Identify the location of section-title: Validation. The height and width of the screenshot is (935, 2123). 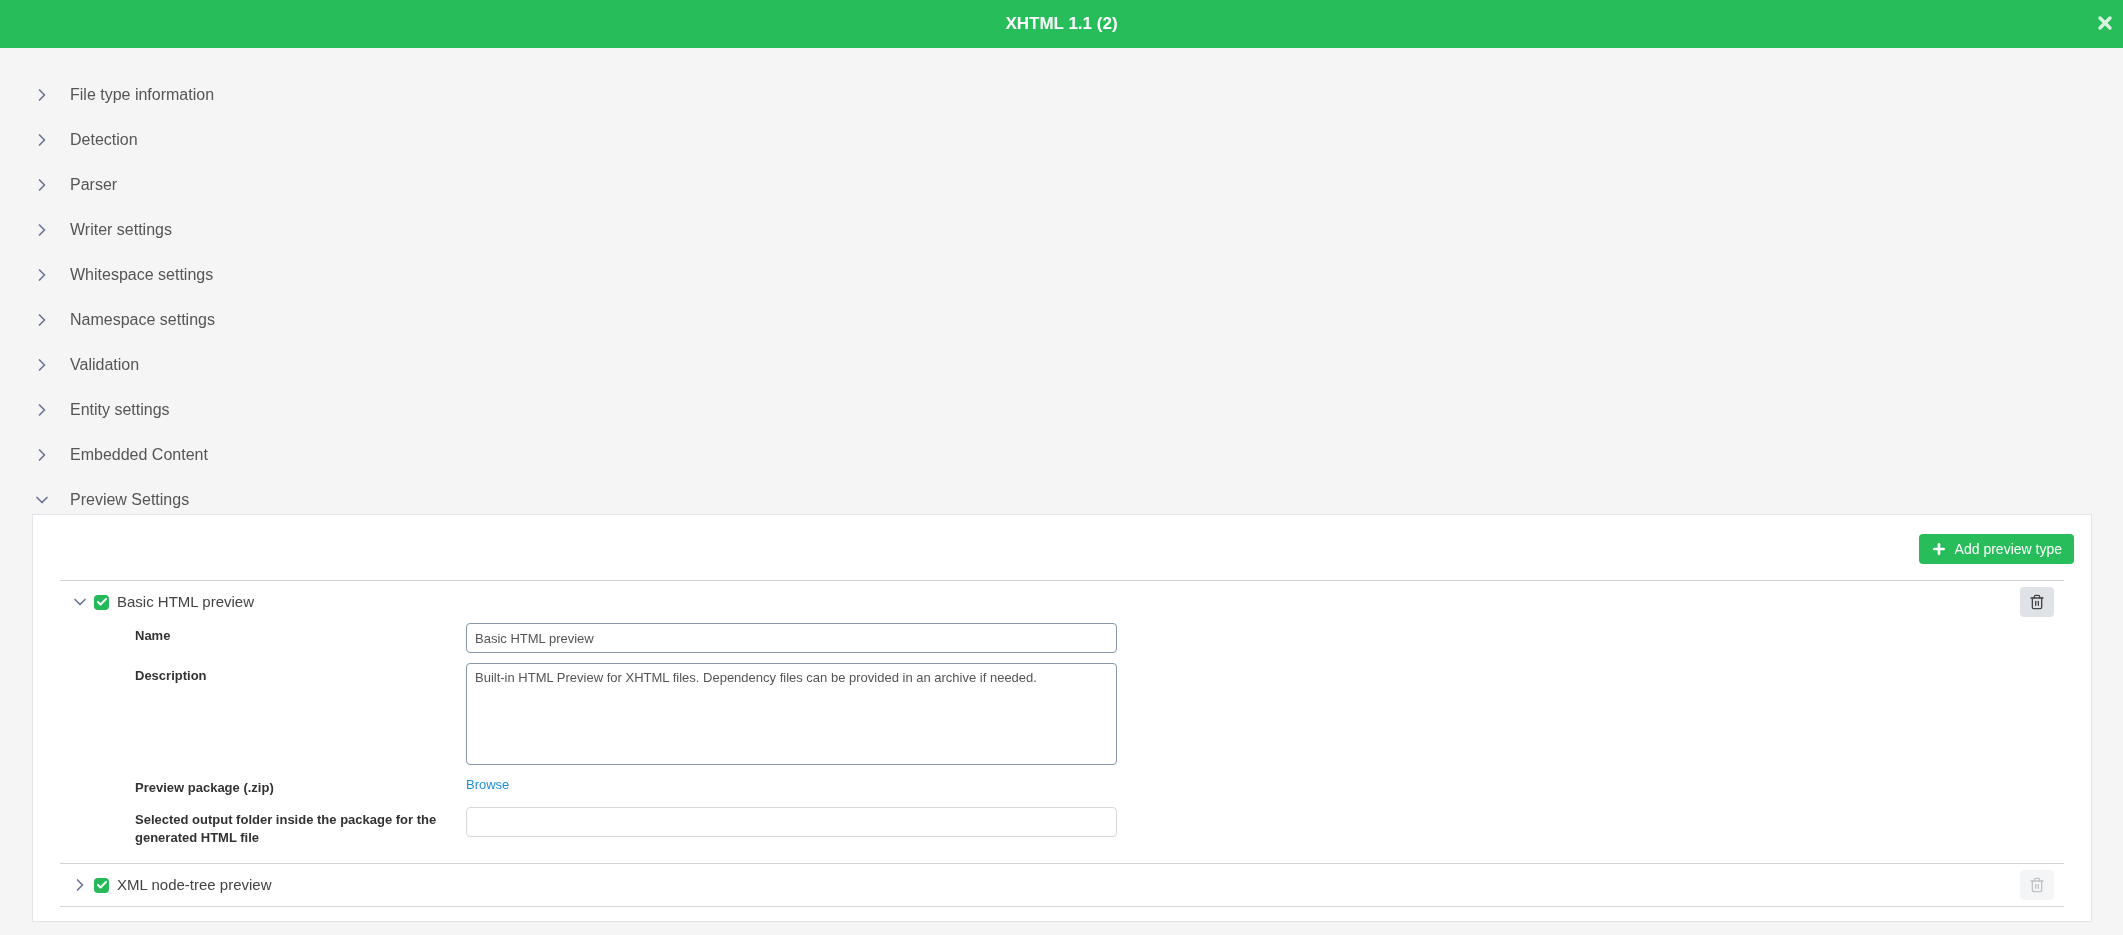
(105, 364).